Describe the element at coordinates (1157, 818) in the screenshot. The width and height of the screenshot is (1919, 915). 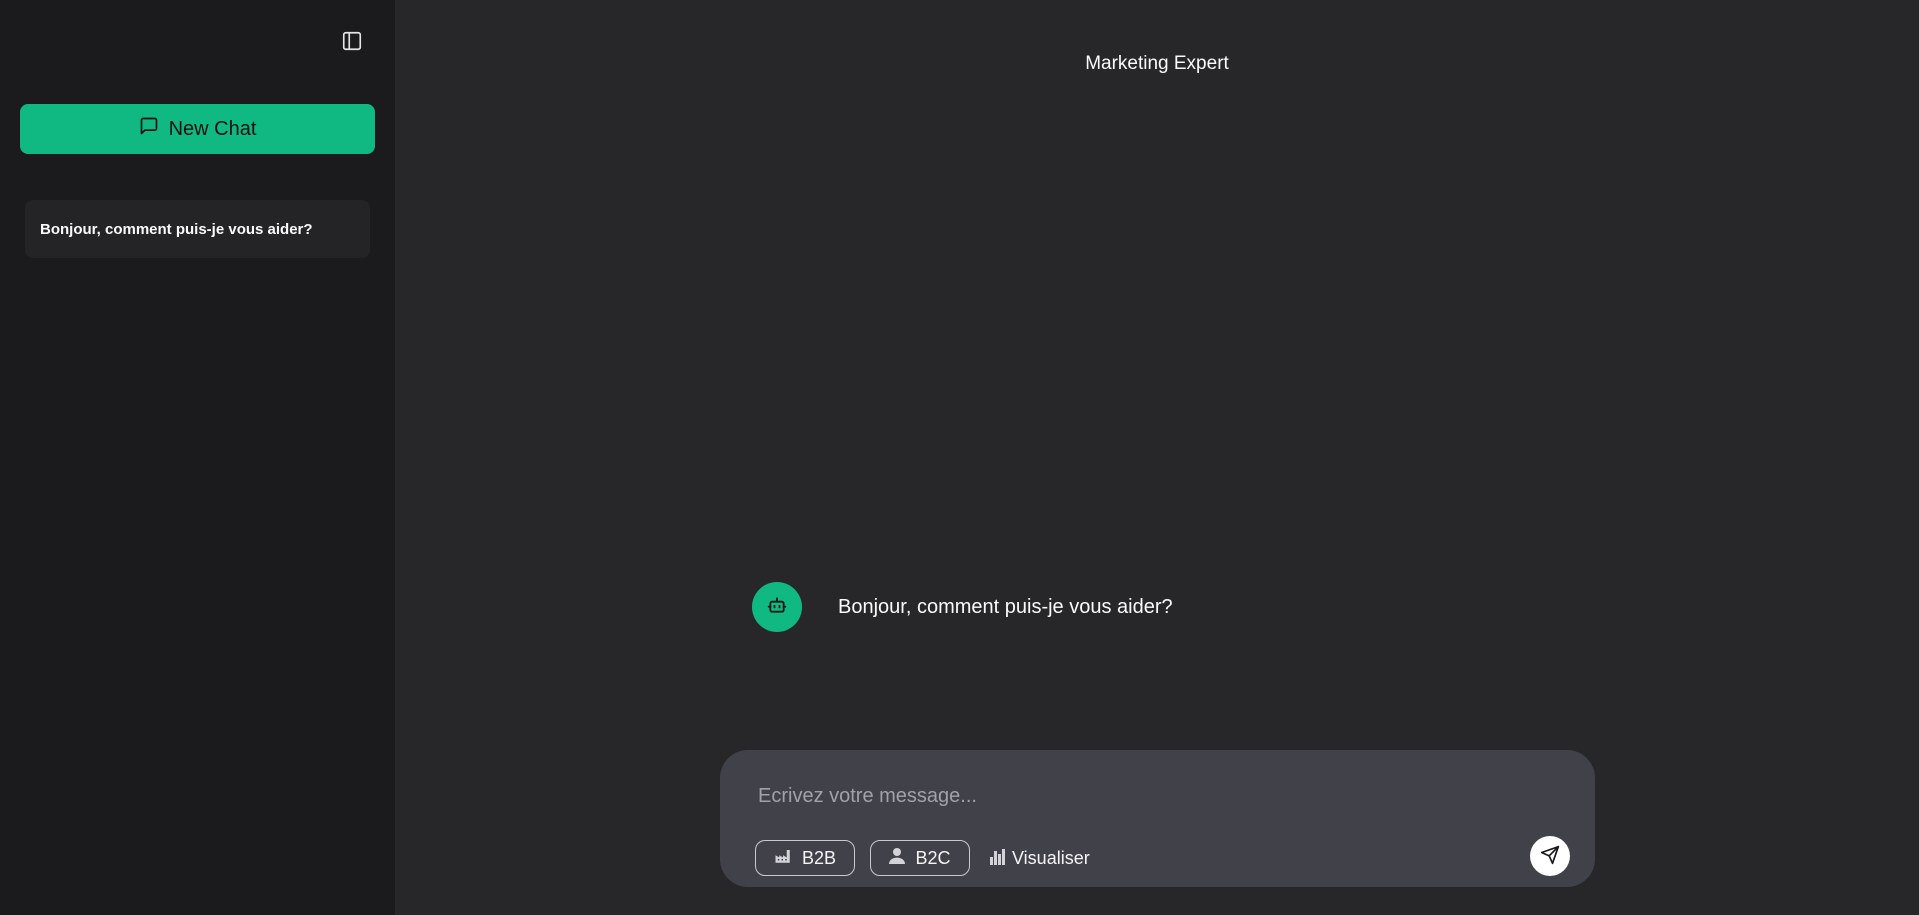
I see `message-composer: B2B B2C` at that location.